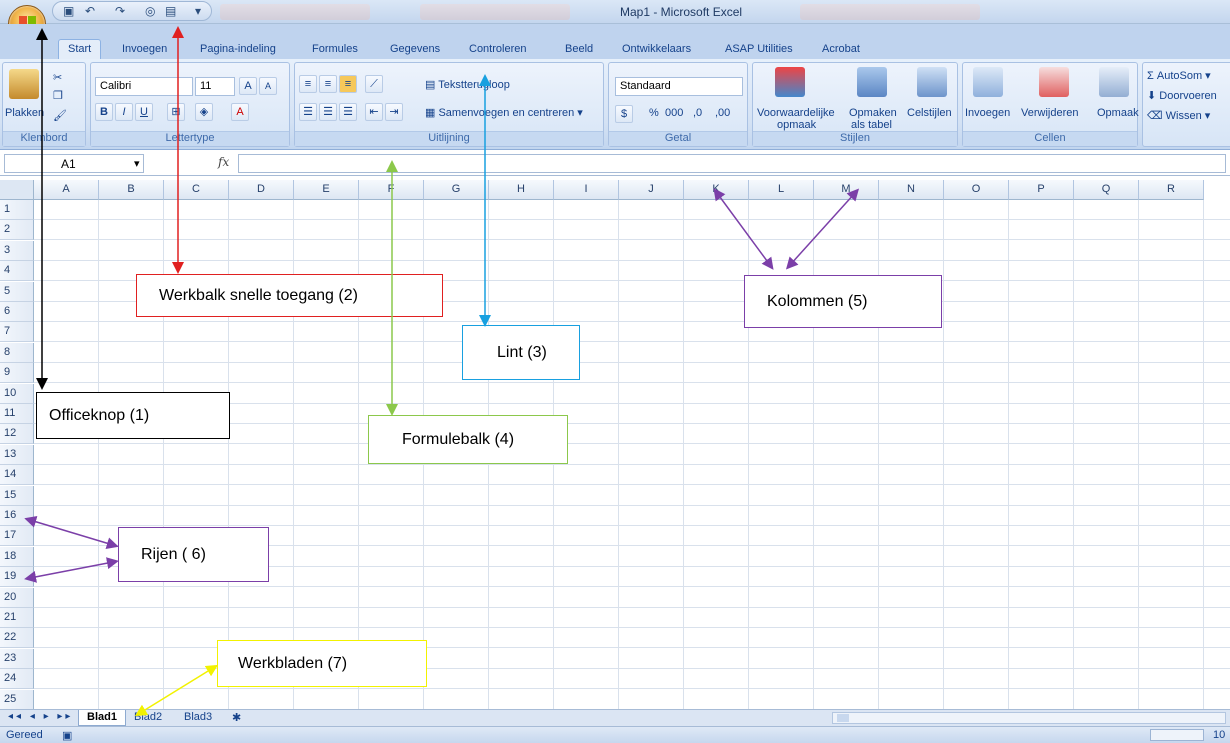 This screenshot has width=1230, height=743. Describe the element at coordinates (796, 113) in the screenshot. I see `conditional-format-button: Voorwaardelijke` at that location.